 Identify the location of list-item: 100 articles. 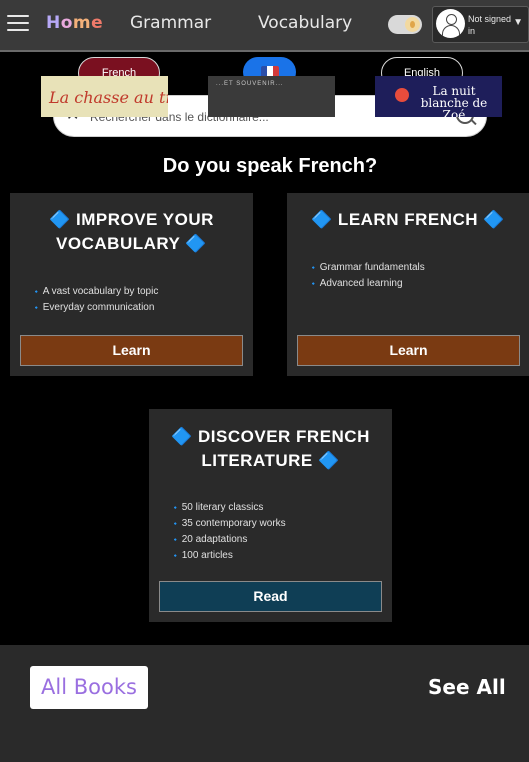
(228, 556).